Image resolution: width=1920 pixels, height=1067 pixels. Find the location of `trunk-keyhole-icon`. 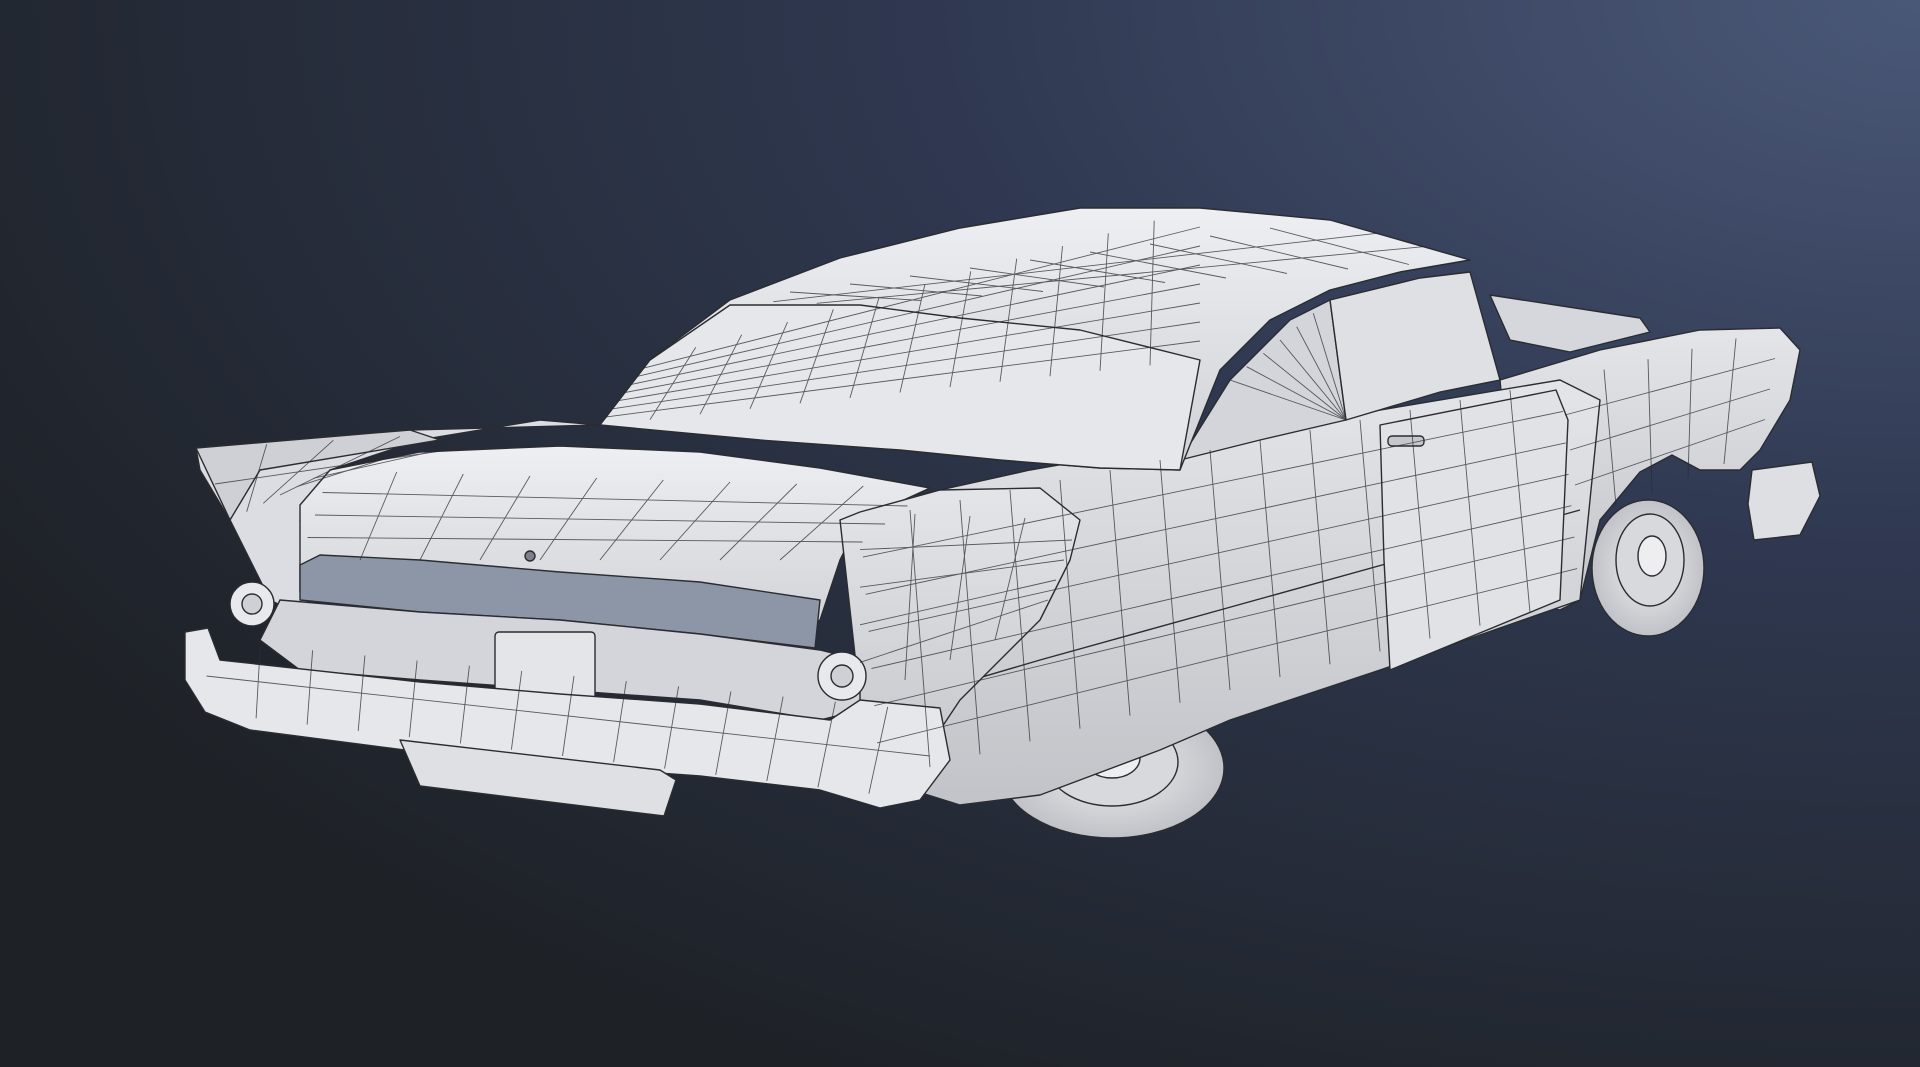

trunk-keyhole-icon is located at coordinates (530, 556).